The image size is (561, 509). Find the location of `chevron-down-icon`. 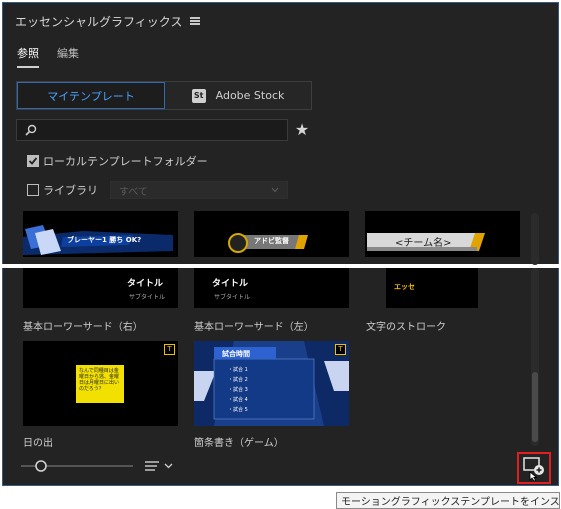

chevron-down-icon is located at coordinates (275, 190).